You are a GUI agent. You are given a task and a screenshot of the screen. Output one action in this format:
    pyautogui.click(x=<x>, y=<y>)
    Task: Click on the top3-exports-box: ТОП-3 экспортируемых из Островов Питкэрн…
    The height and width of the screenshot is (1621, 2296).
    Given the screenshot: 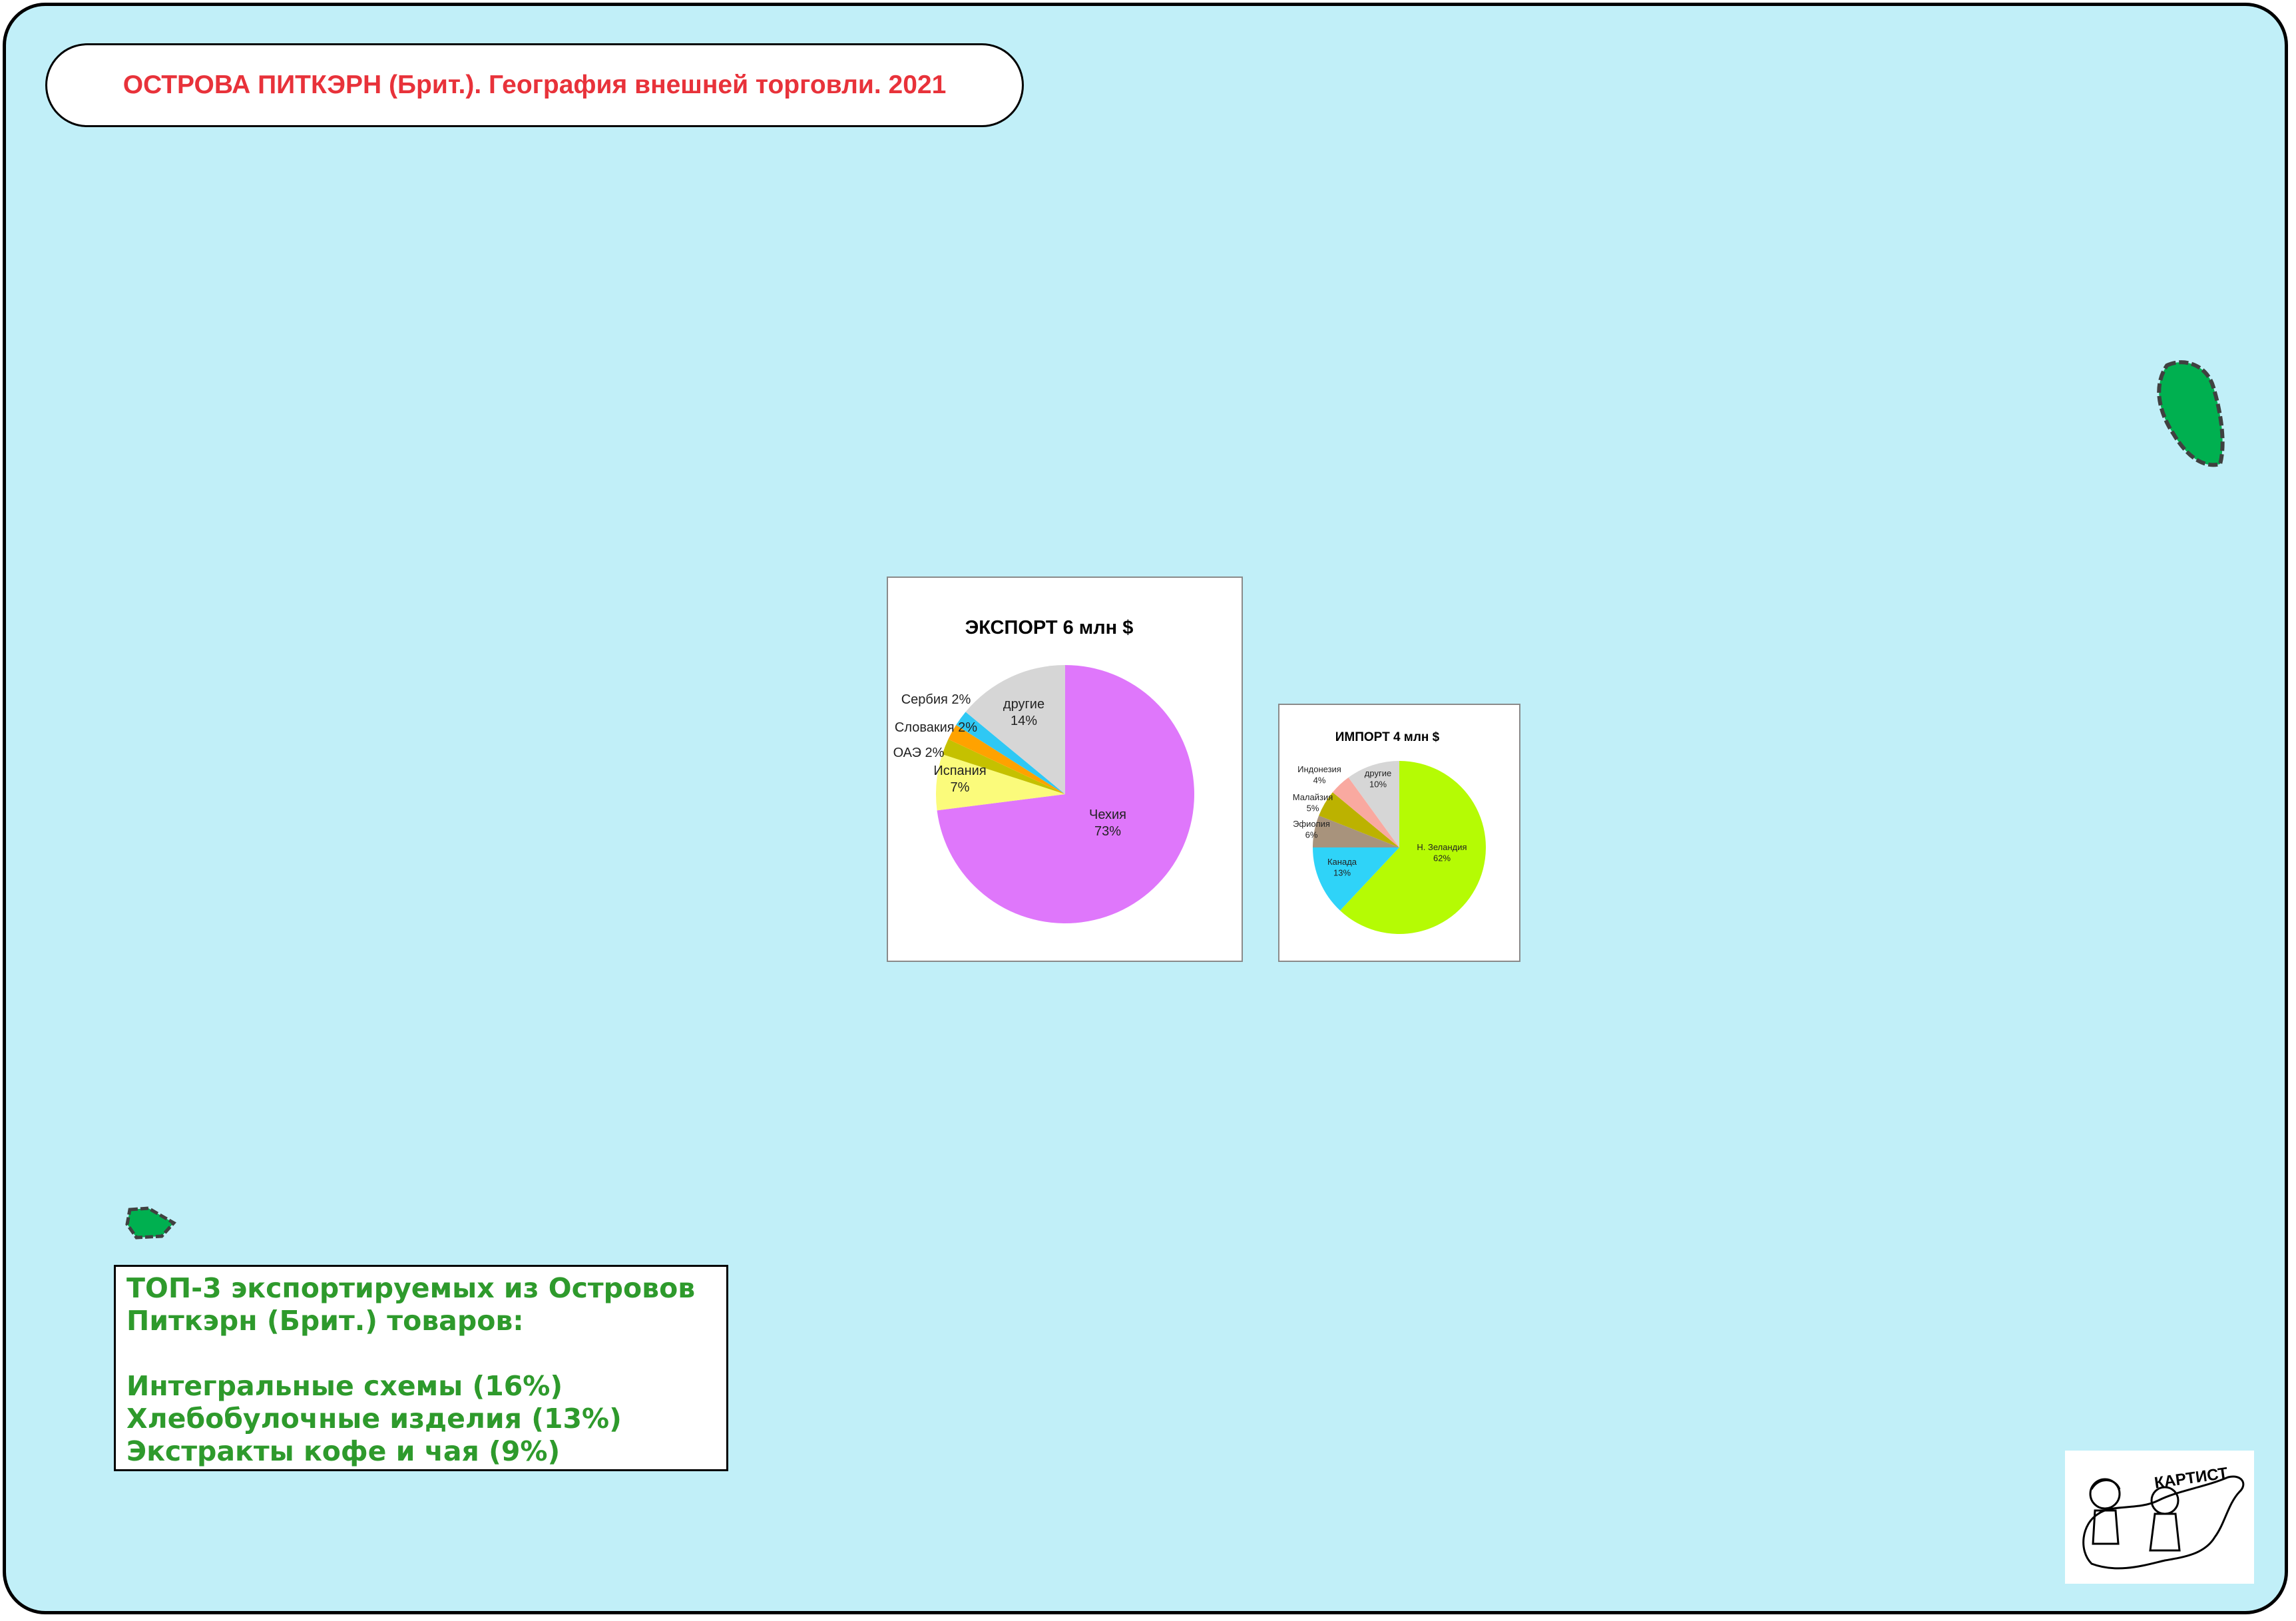 What is the action you would take?
    pyautogui.click(x=421, y=1368)
    